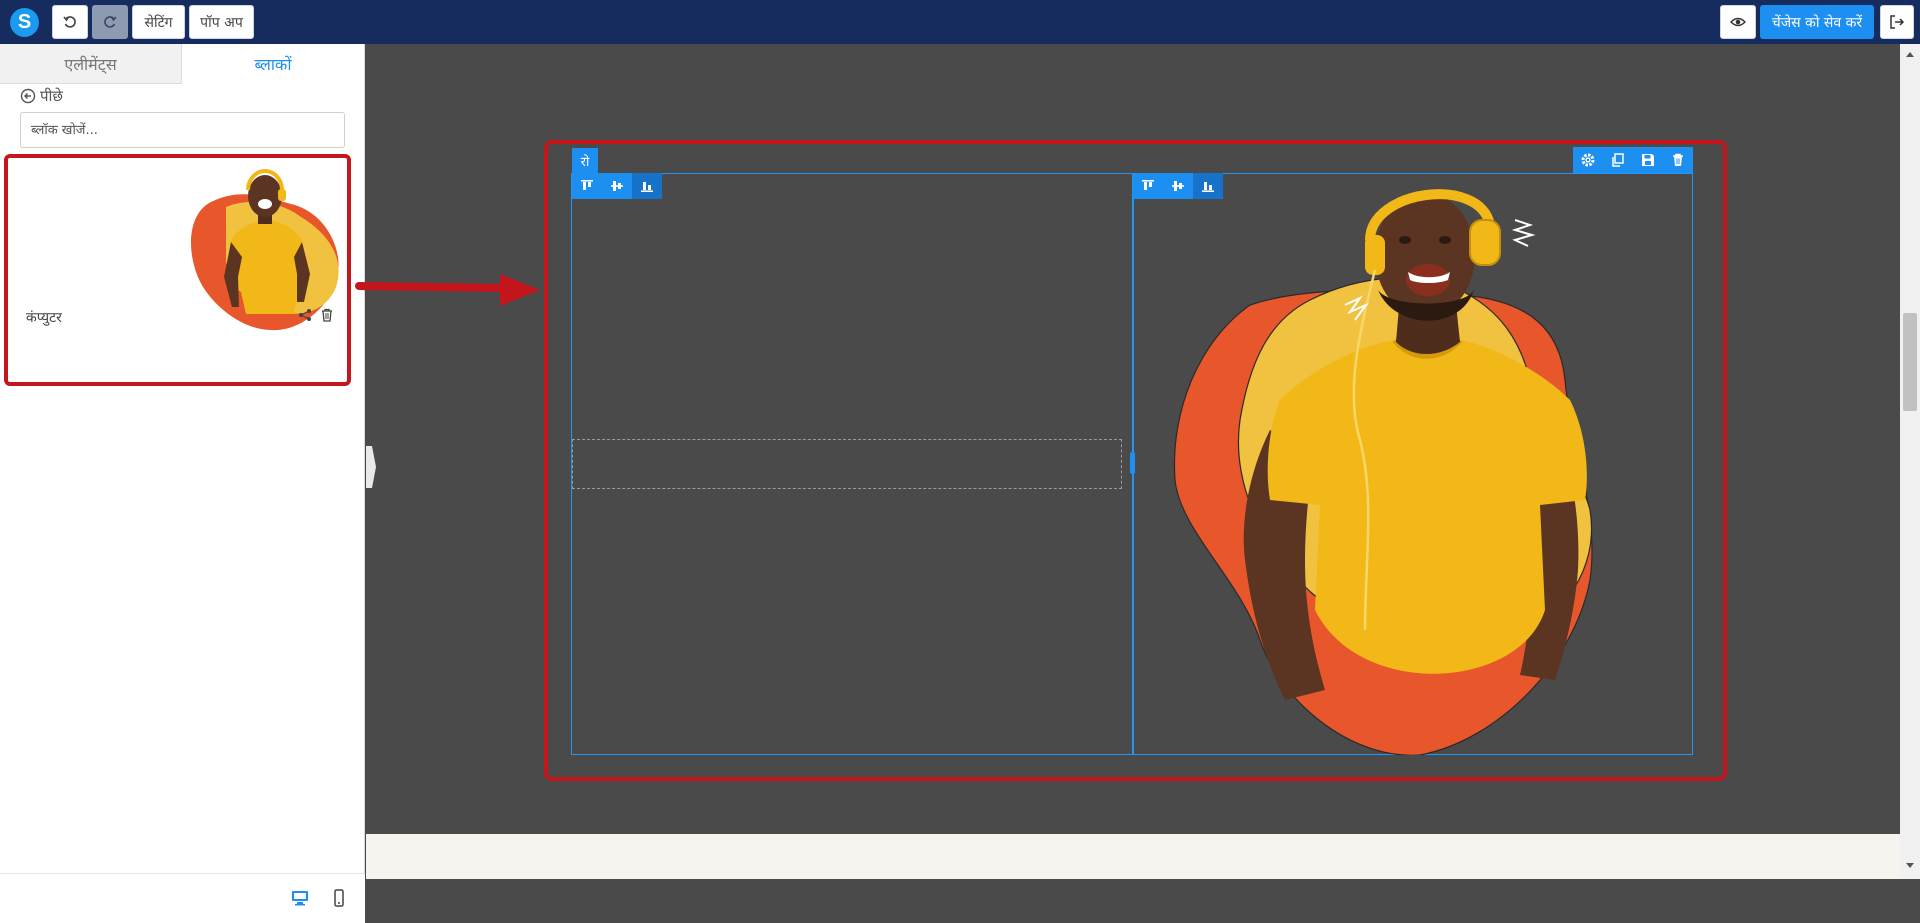  I want to click on block-card-label: कंप्युटर, so click(44, 318).